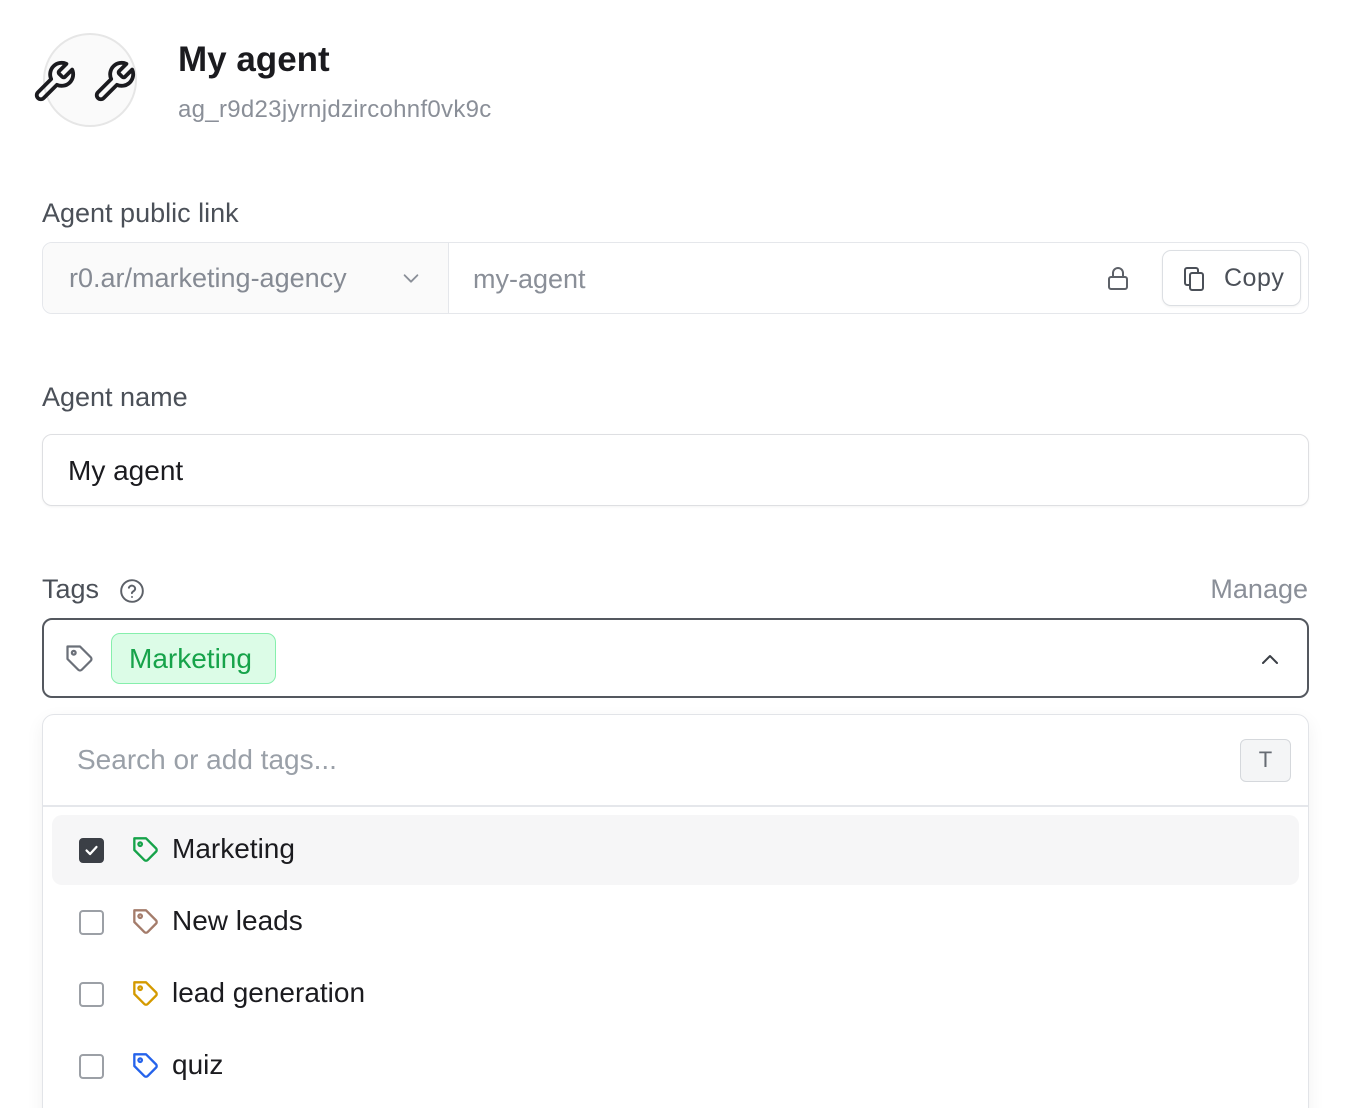 Image resolution: width=1356 pixels, height=1108 pixels. I want to click on copy-button: Copy, so click(1231, 278).